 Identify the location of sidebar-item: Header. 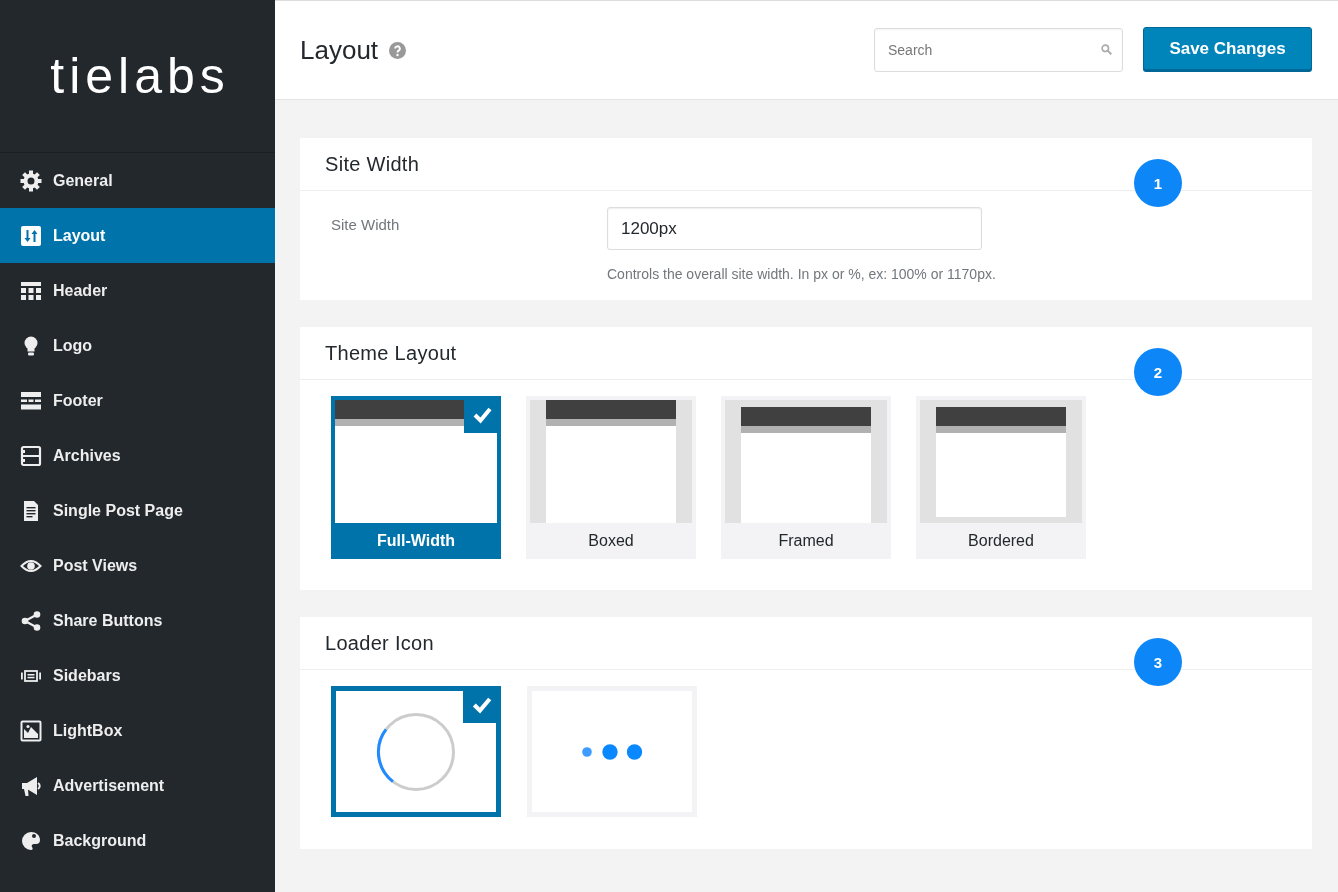
(137, 290).